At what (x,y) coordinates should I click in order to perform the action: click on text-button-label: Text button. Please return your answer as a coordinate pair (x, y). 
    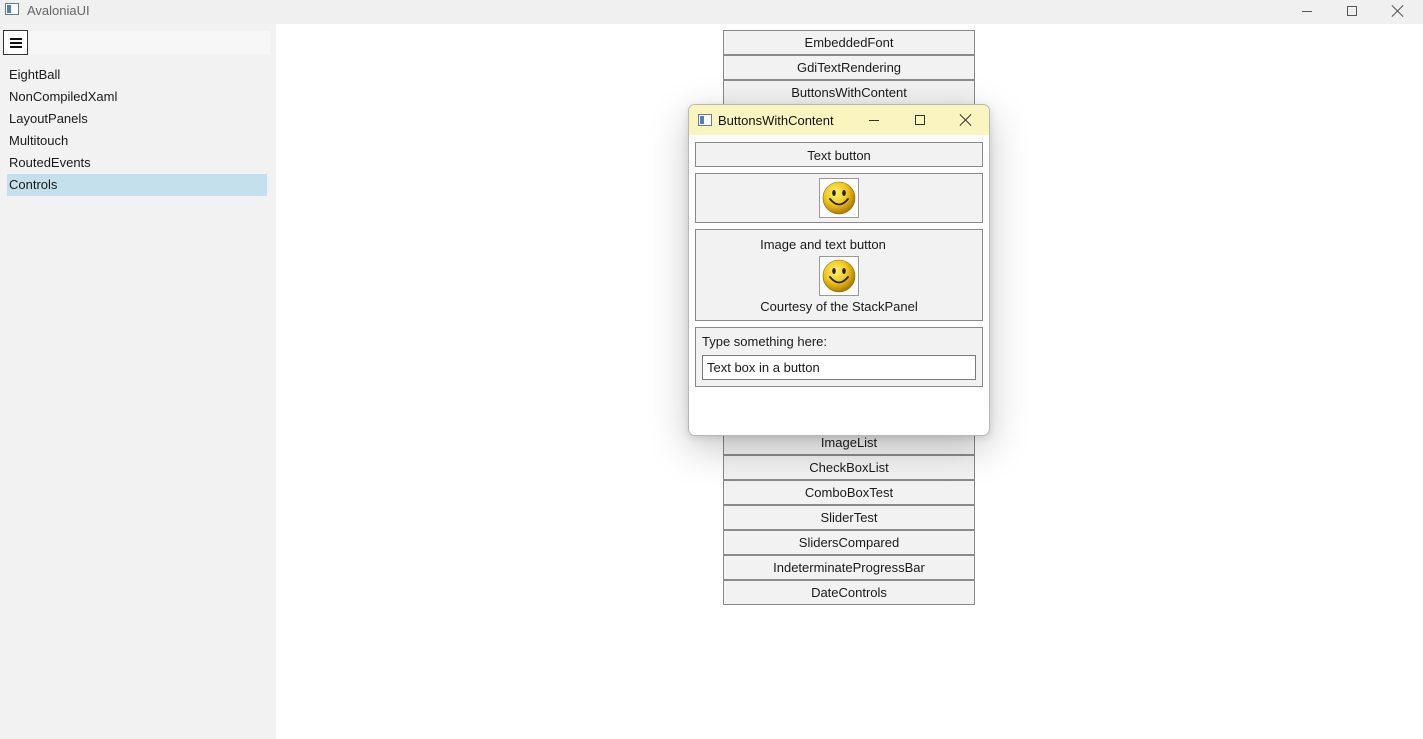
    Looking at the image, I should click on (839, 155).